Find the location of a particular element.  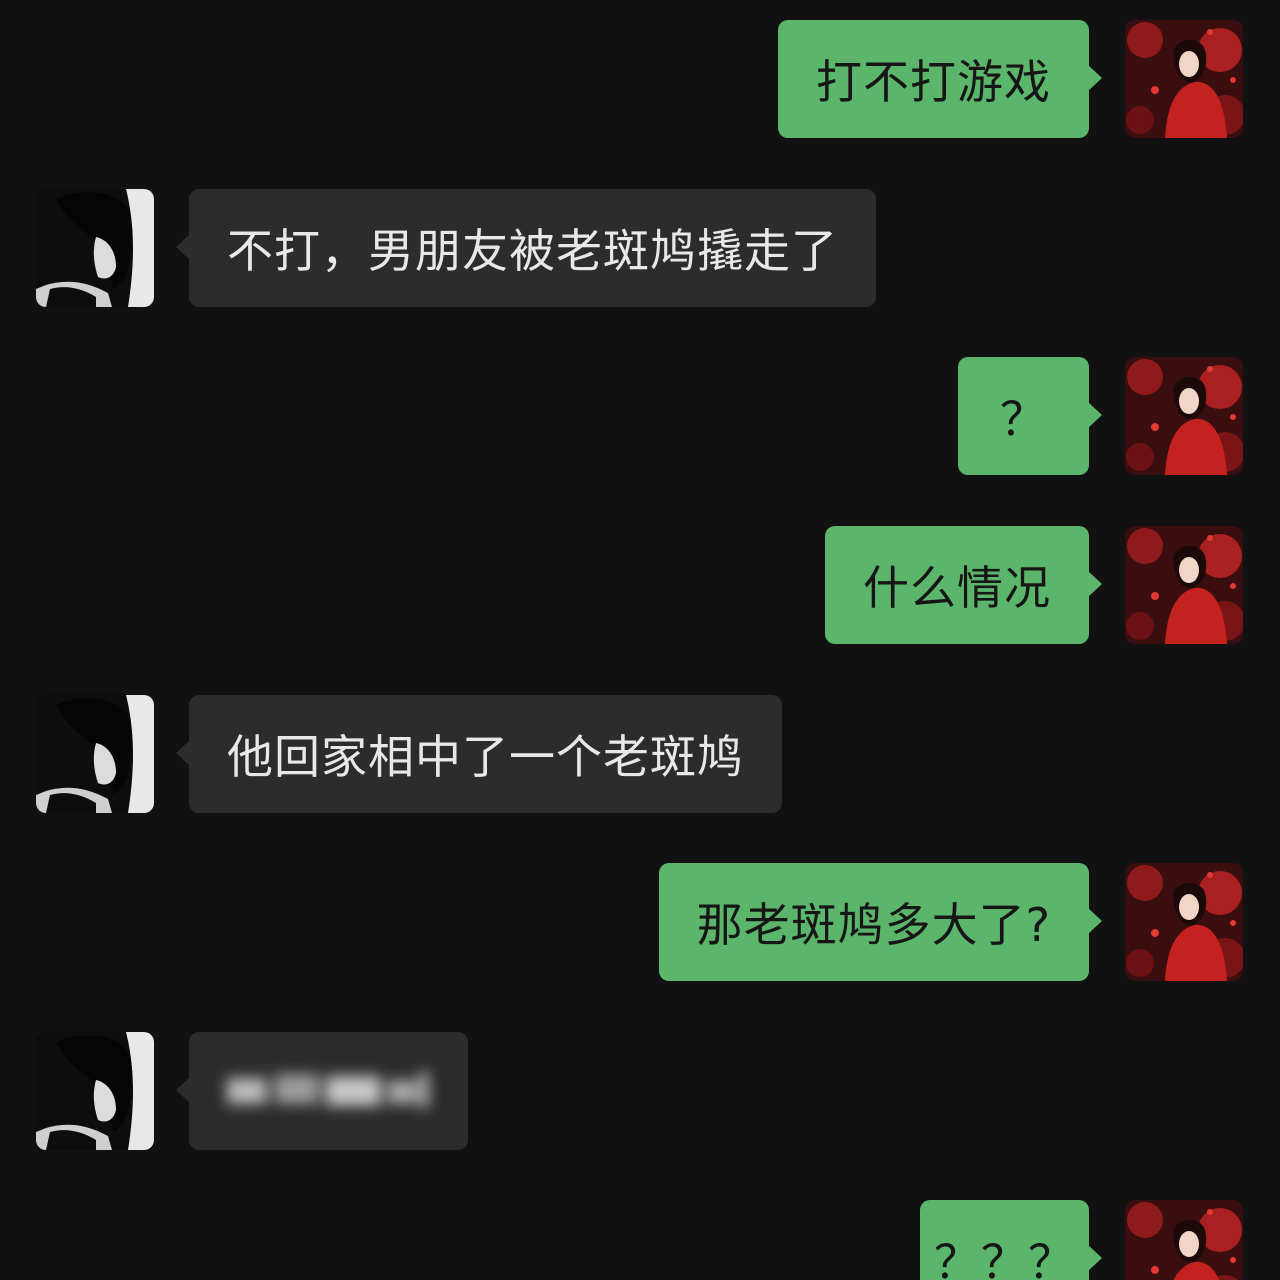

message-row is located at coordinates (640, 1092).